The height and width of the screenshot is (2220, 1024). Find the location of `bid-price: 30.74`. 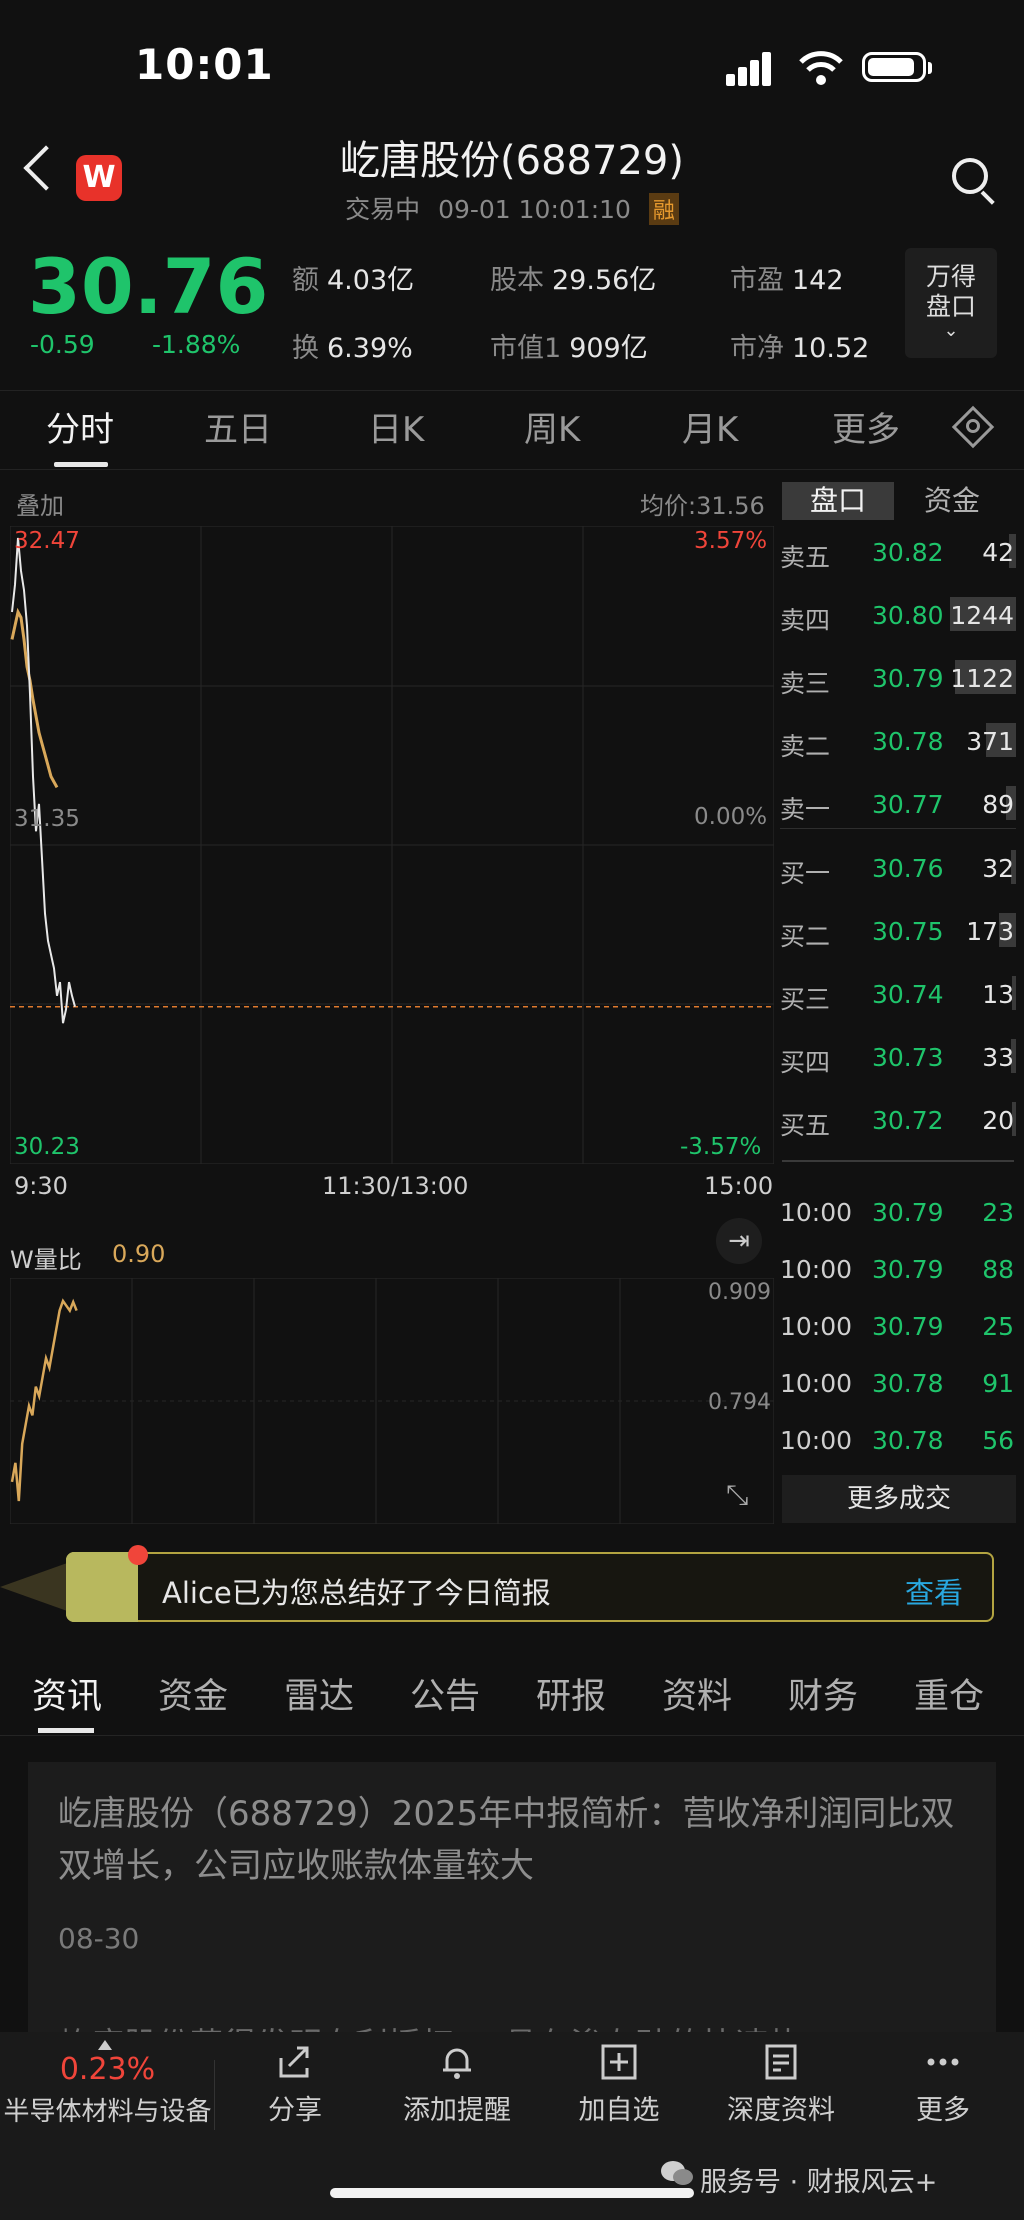

bid-price: 30.74 is located at coordinates (908, 994).